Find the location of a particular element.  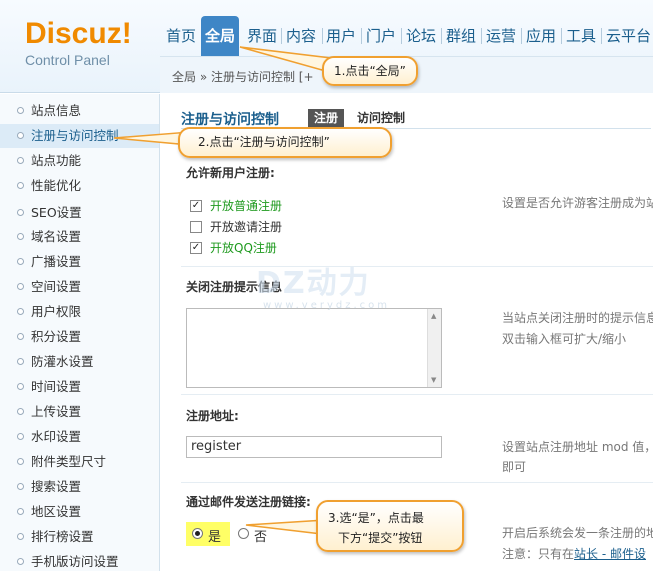

option-invite-register-label: 开放邀请注册 is located at coordinates (246, 227).